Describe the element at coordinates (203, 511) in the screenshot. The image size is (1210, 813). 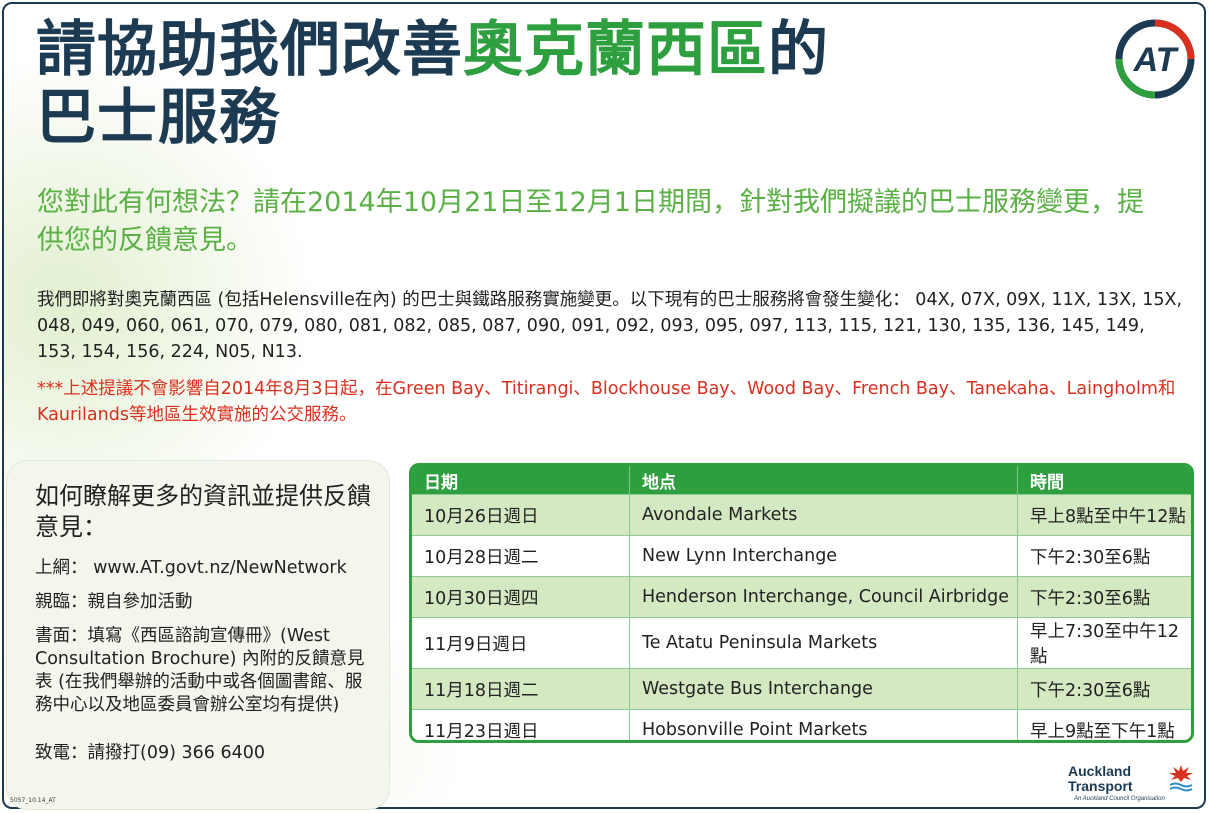
I see `info-panel-title: 如何瞭解更多的資訊並提供反饋意見：` at that location.